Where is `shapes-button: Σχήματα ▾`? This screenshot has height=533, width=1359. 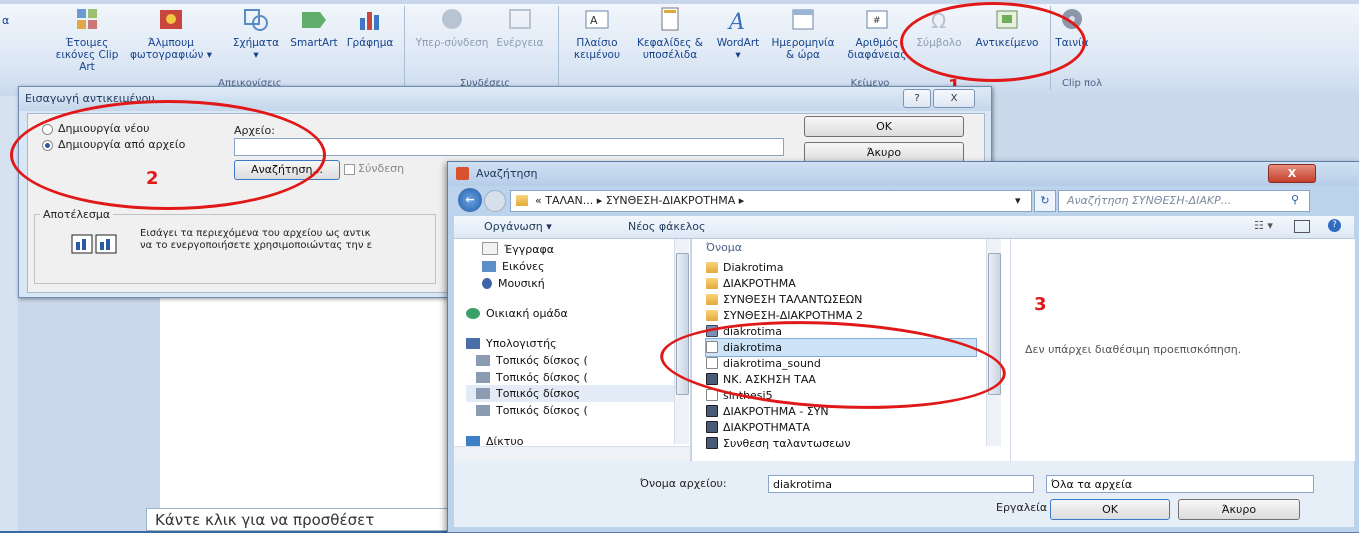
shapes-button: Σχήματα ▾ is located at coordinates (256, 33).